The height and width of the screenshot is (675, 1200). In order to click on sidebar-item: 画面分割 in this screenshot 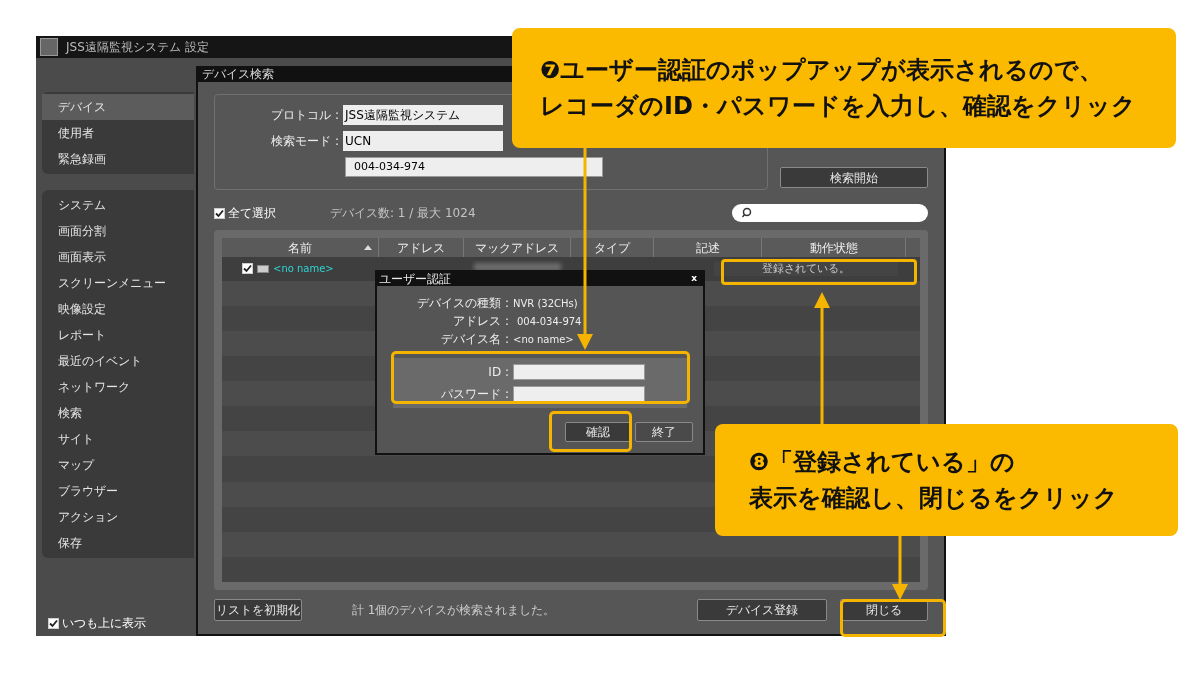, I will do `click(118, 231)`.